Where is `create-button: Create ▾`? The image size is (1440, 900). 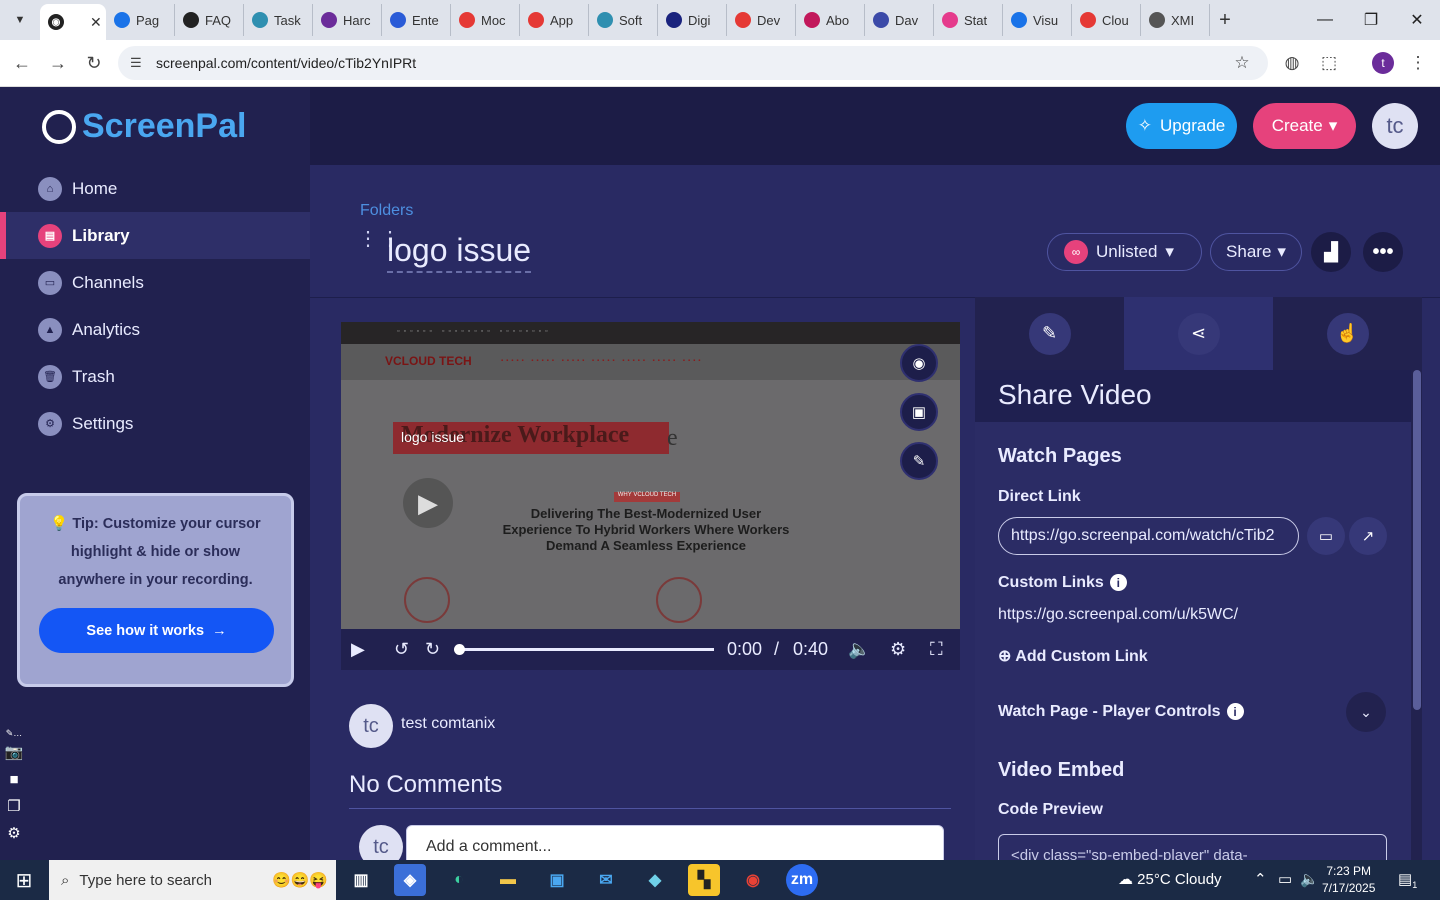
create-button: Create ▾ is located at coordinates (1304, 126).